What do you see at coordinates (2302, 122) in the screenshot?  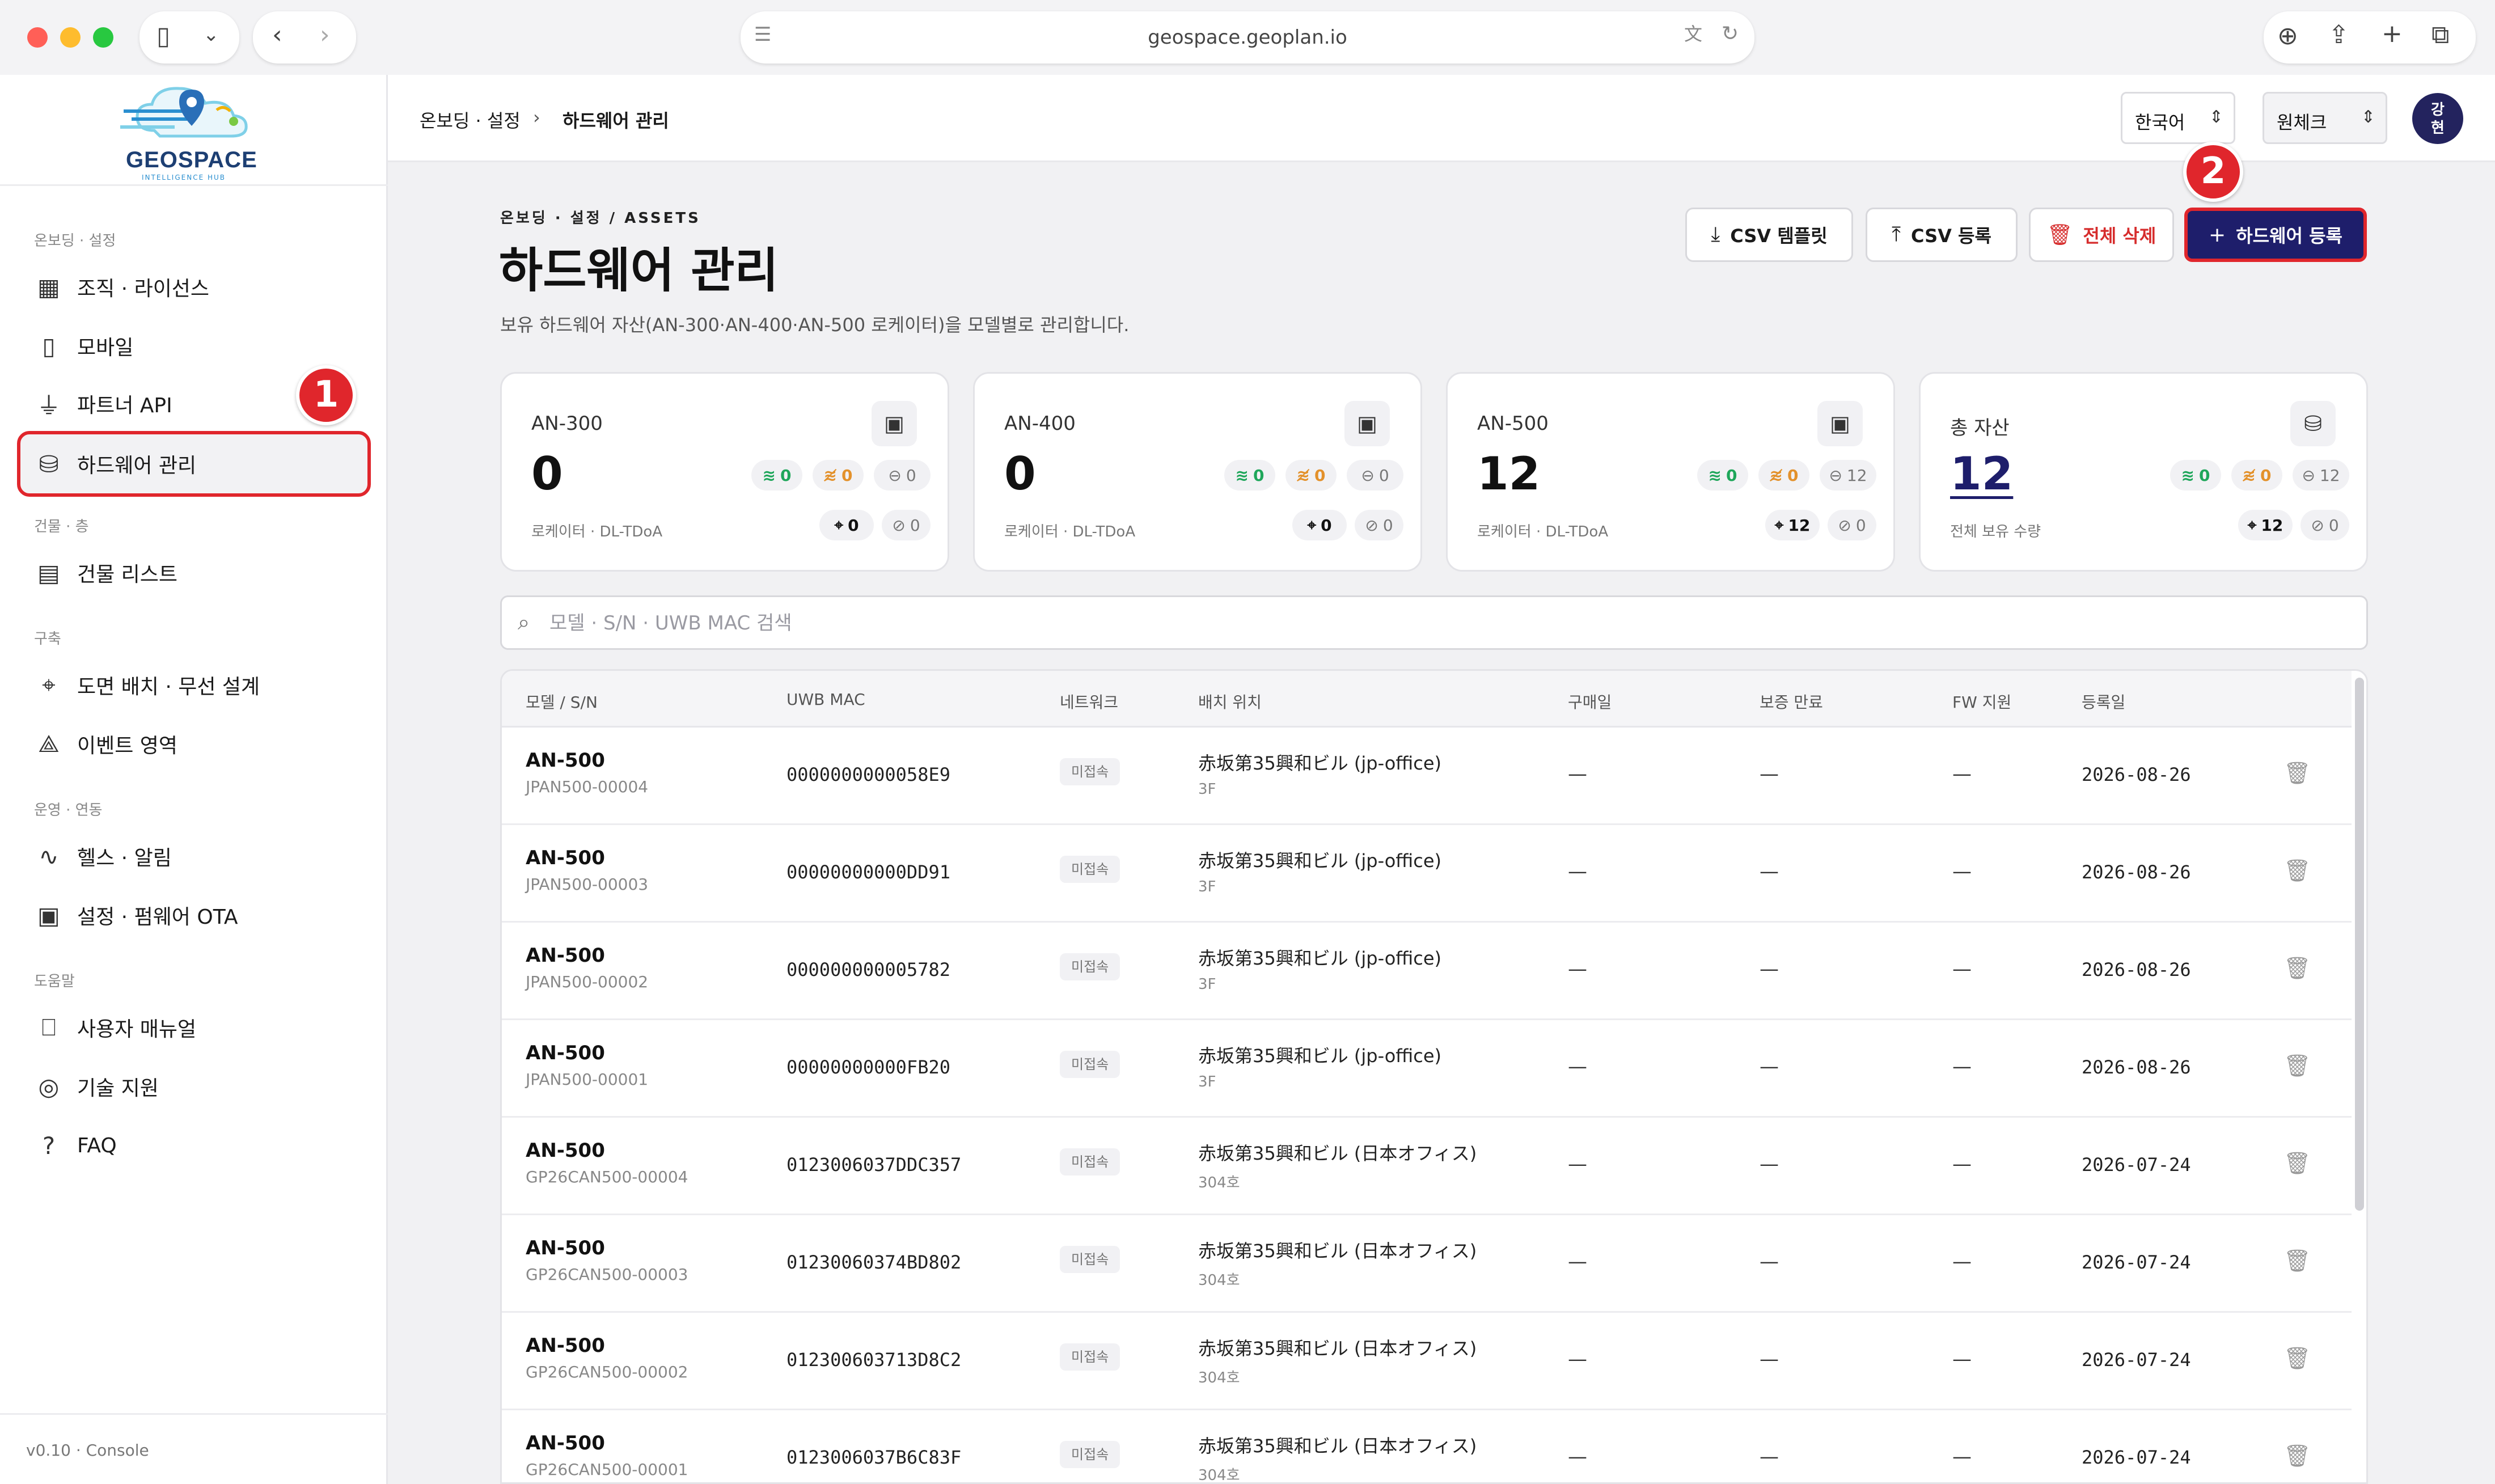 I see `organization-value: 원체크` at bounding box center [2302, 122].